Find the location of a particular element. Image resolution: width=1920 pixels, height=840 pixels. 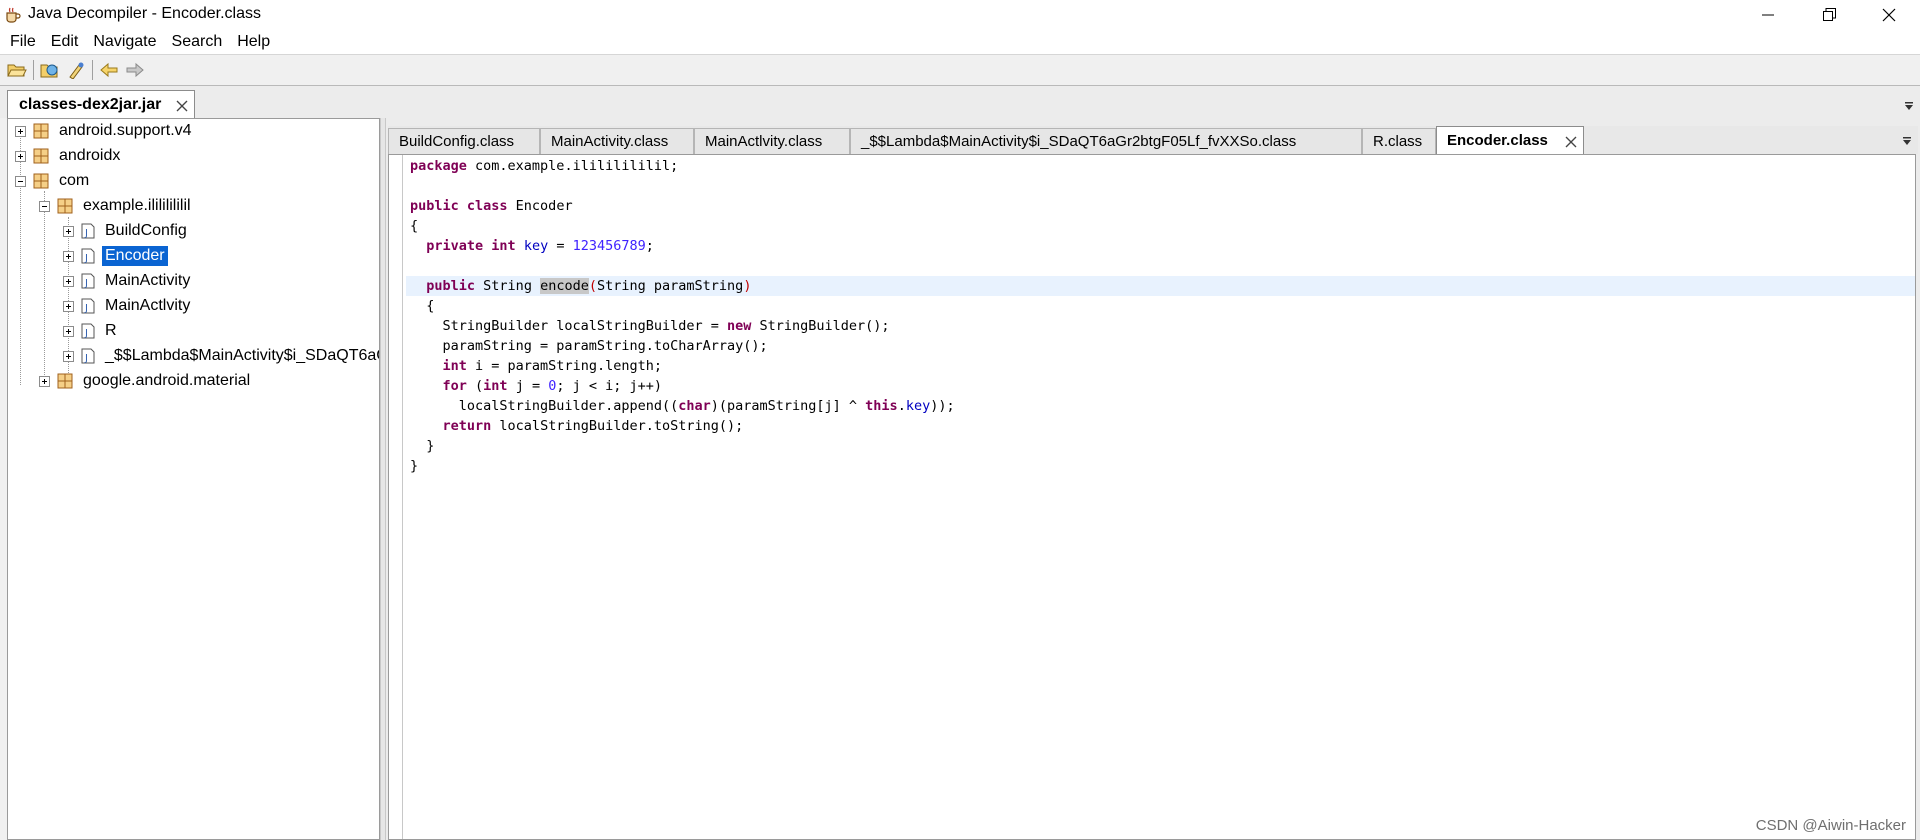

tree-item-buildconfig: J BuildConfig is located at coordinates (126, 231).